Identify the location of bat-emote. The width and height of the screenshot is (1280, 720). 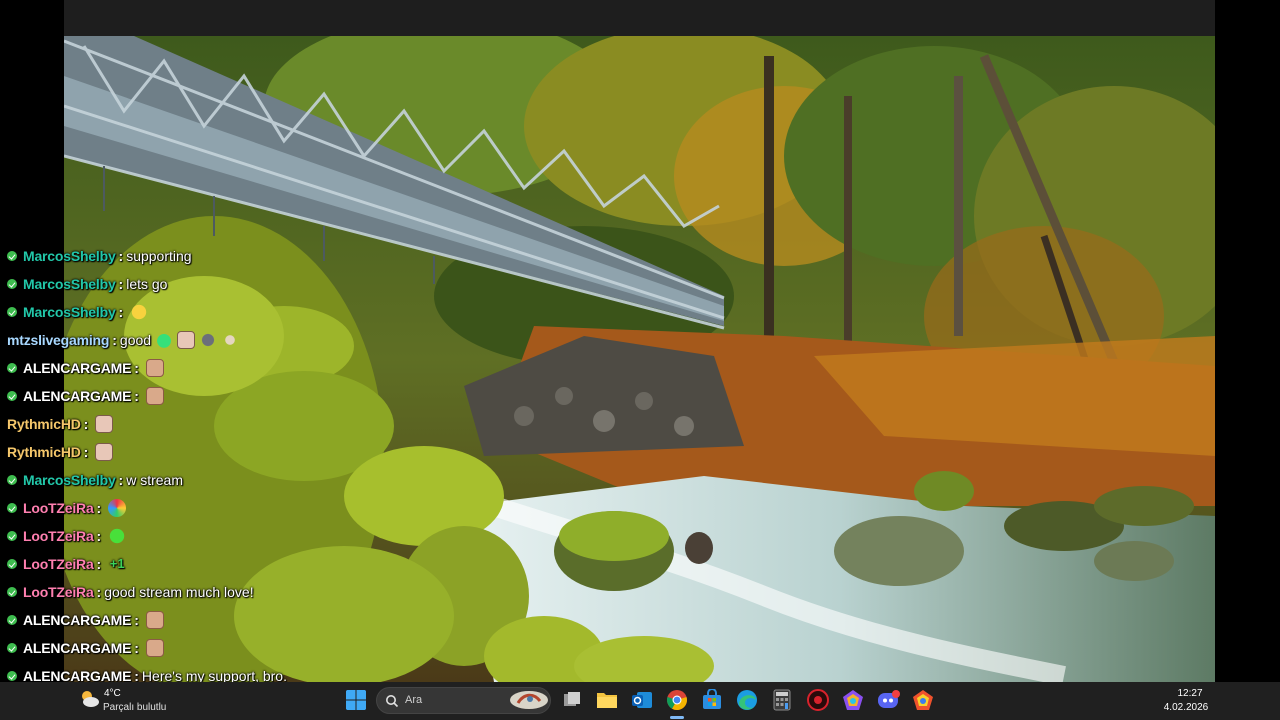
(208, 340).